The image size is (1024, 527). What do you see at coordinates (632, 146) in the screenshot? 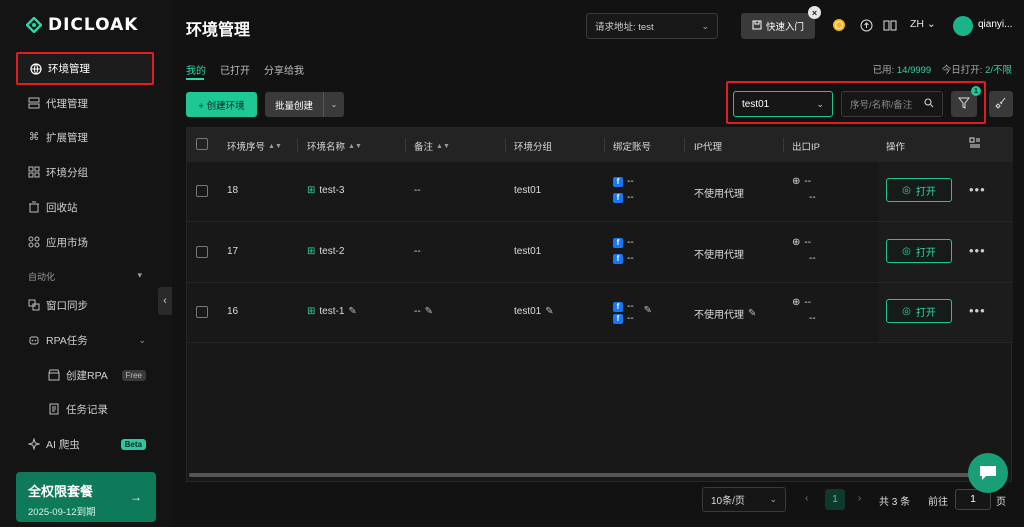
I see `col-bound-accounts: 绑定账号` at bounding box center [632, 146].